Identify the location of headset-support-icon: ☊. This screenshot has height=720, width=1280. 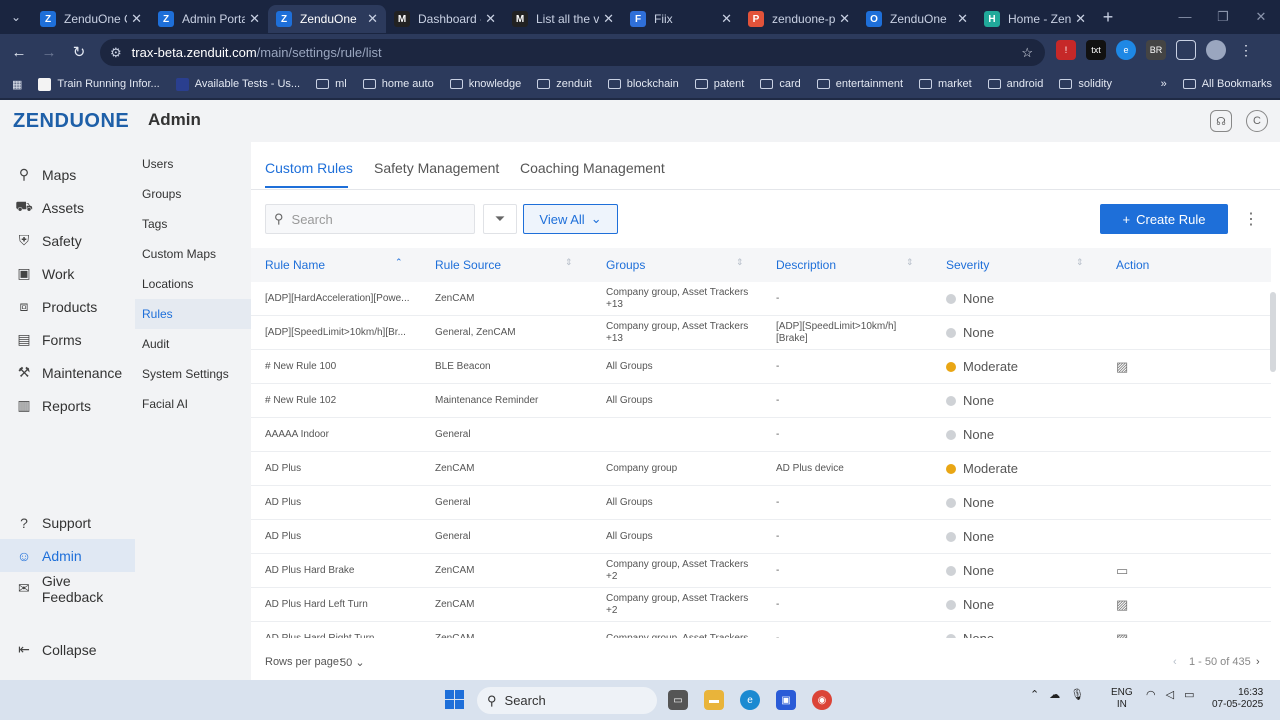
(1221, 121).